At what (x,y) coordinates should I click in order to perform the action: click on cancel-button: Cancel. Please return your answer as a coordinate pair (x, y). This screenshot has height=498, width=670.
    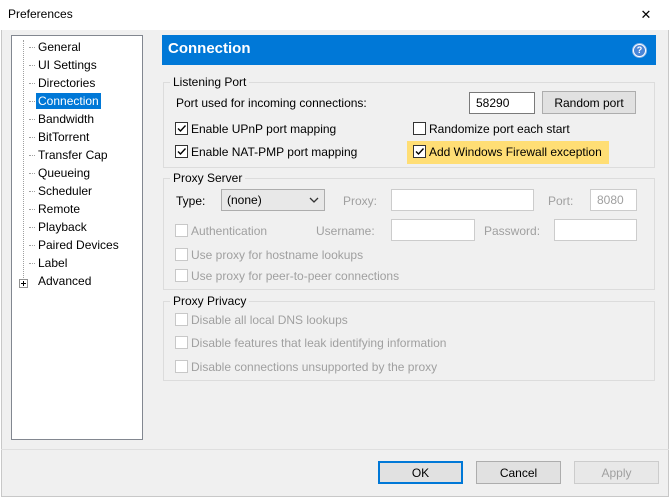
    Looking at the image, I should click on (518, 472).